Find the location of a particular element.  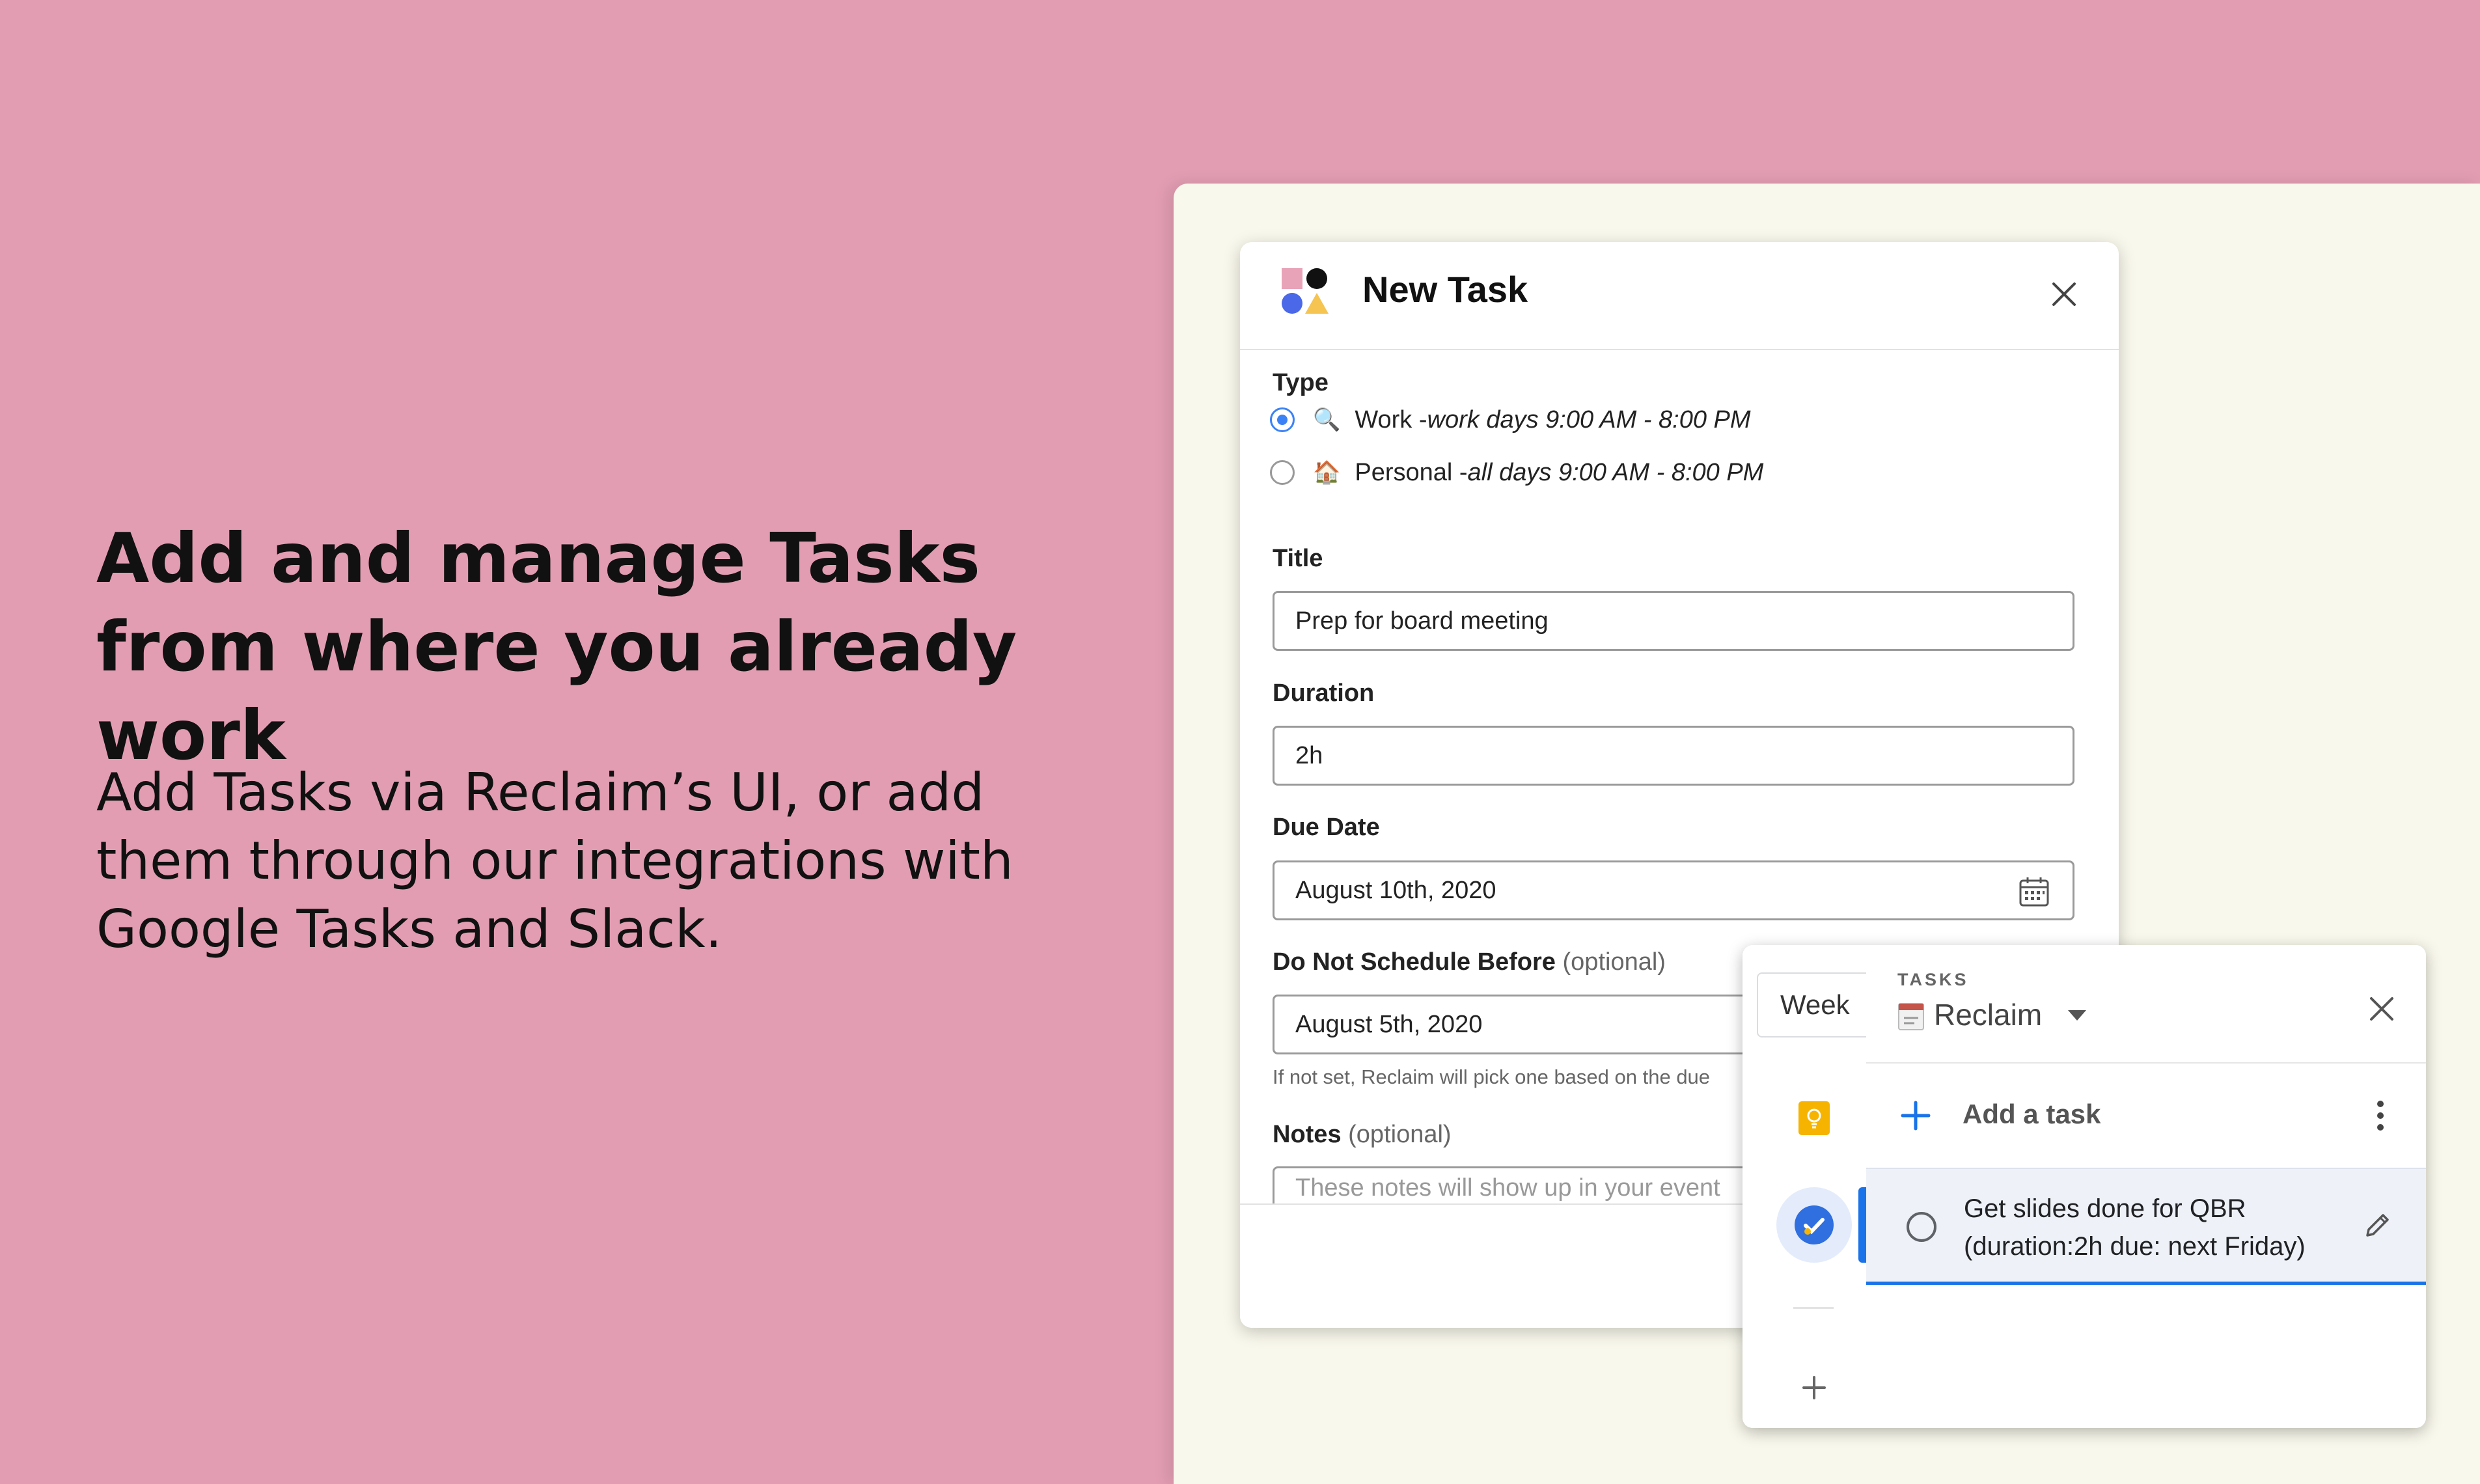

type-label: Type is located at coordinates (1301, 382).